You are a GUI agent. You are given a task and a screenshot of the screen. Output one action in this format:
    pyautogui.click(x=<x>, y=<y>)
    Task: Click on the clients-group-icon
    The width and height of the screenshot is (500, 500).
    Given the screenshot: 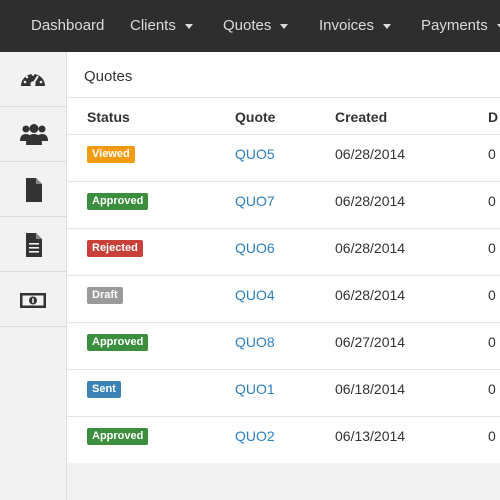 What is the action you would take?
    pyautogui.click(x=34, y=134)
    